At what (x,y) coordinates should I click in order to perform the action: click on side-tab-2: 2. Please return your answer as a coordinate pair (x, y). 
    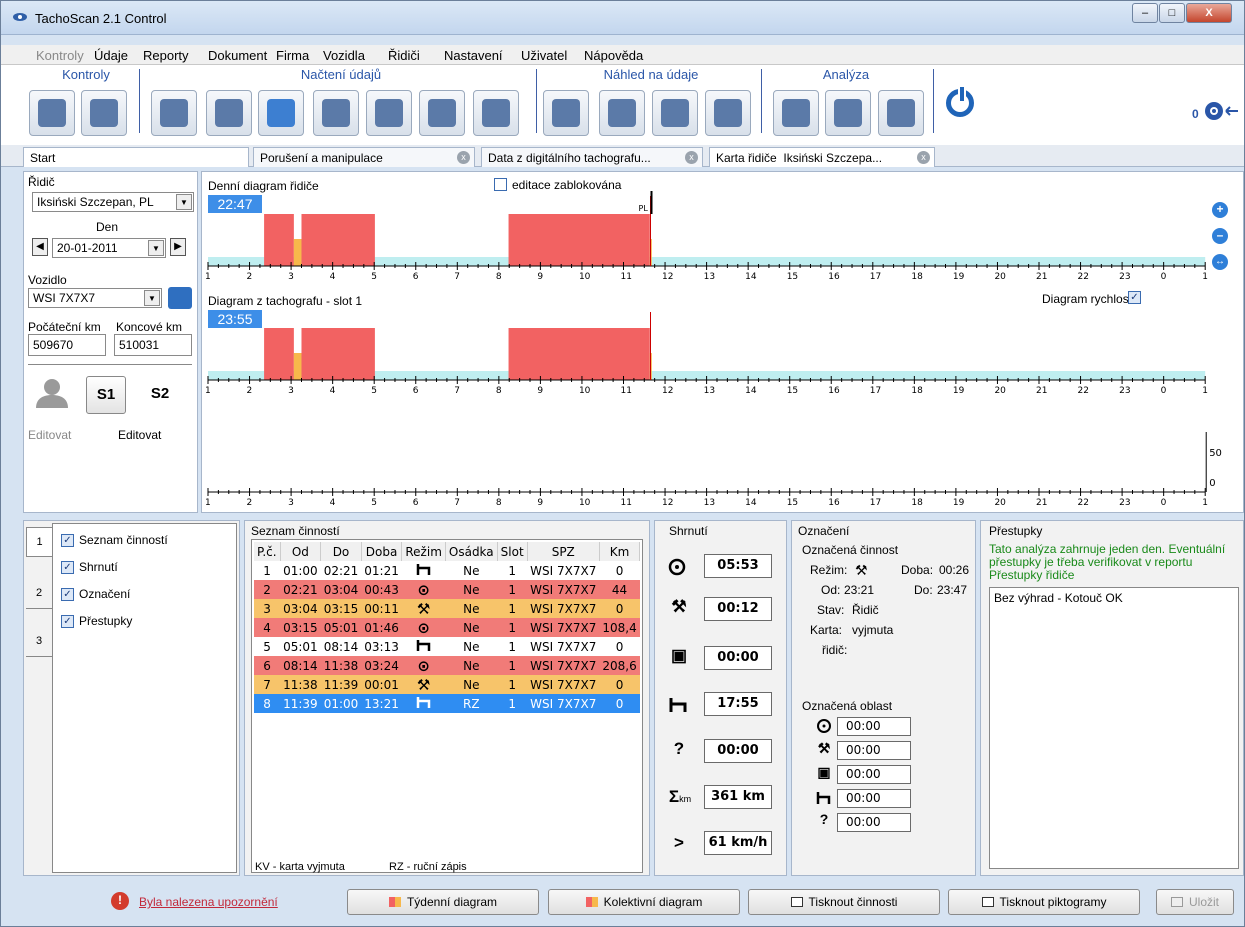
    Looking at the image, I should click on (39, 594).